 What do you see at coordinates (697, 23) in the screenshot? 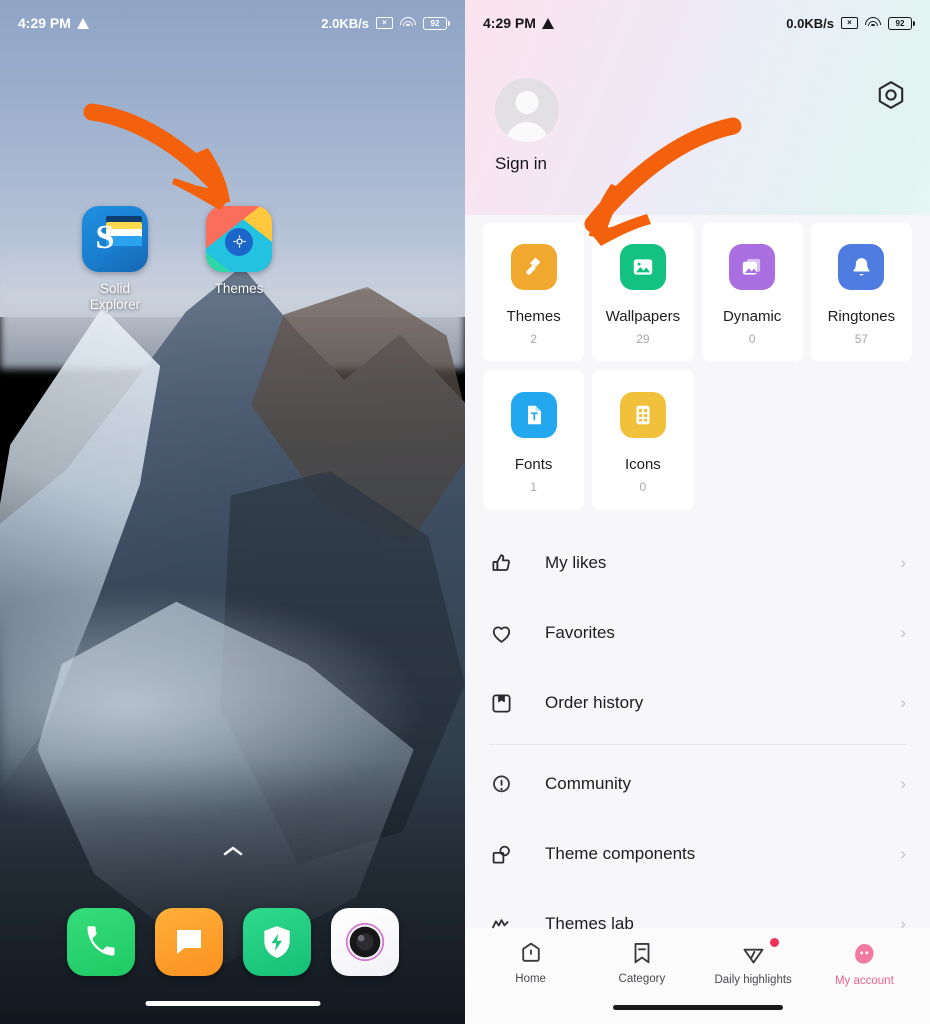
I see `status-bar: 4:29 PM 0.0KB/s × 92` at bounding box center [697, 23].